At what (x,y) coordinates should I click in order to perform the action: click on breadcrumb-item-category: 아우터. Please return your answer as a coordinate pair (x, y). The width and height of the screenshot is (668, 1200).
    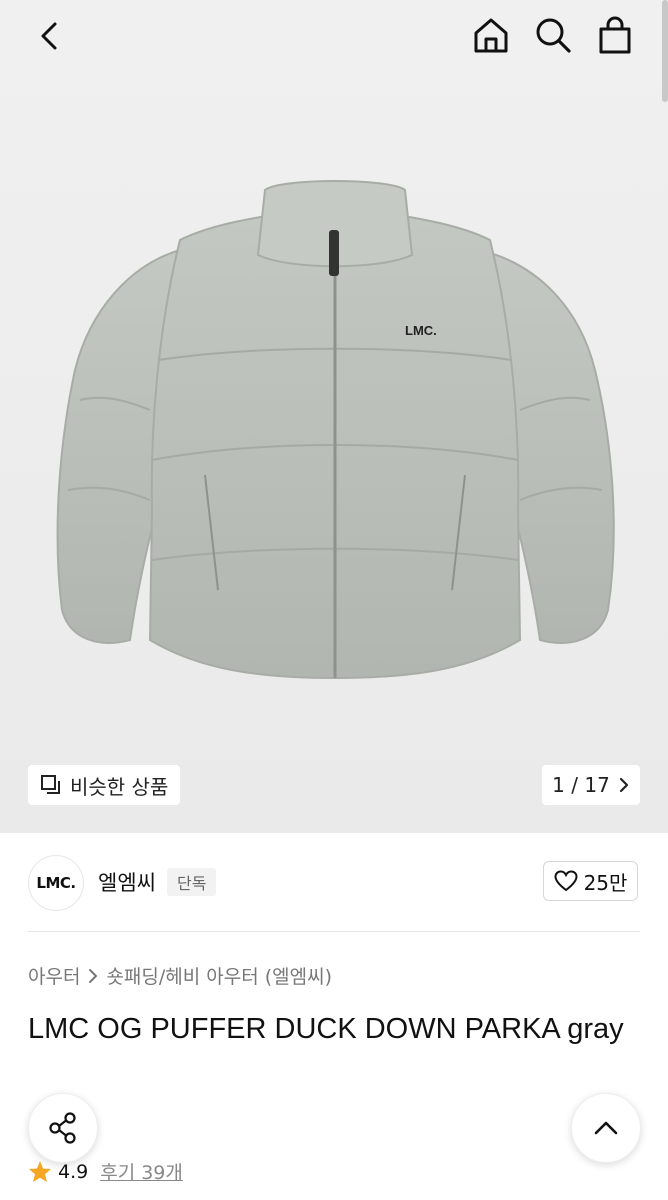
    Looking at the image, I should click on (54, 975).